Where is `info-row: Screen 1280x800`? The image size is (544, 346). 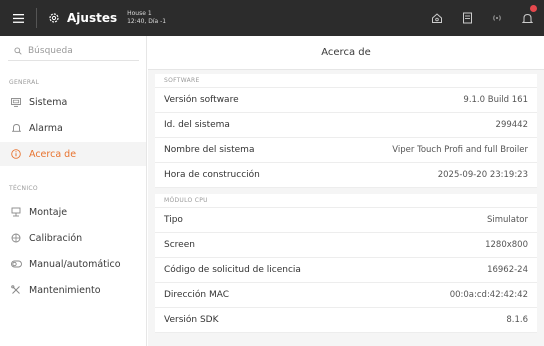 info-row: Screen 1280x800 is located at coordinates (346, 245).